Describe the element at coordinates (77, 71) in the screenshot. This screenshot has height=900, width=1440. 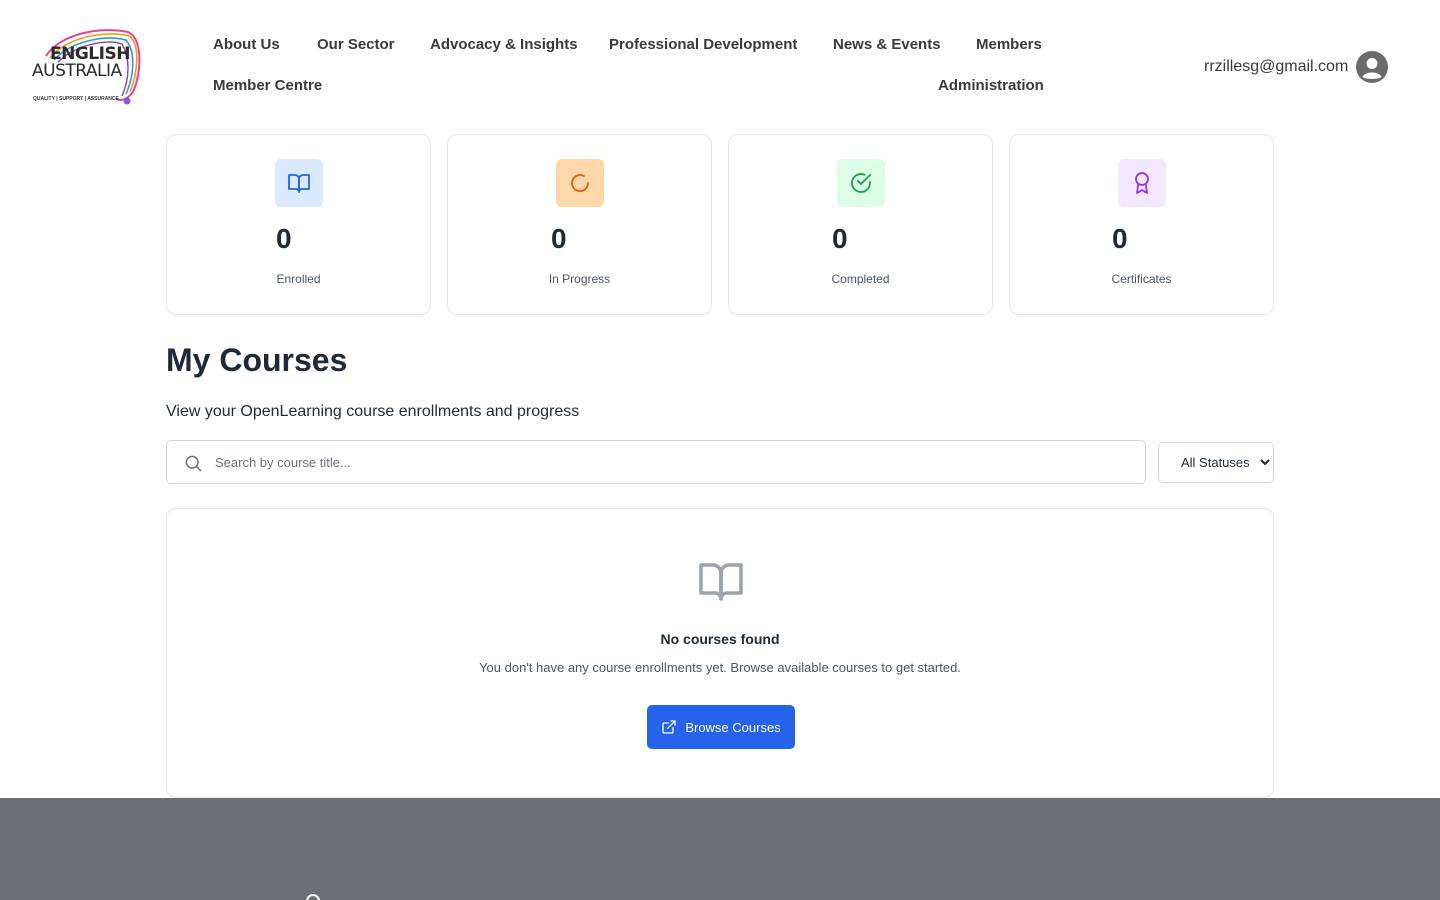
I see `logo-line-2: AUSTRALIA` at that location.